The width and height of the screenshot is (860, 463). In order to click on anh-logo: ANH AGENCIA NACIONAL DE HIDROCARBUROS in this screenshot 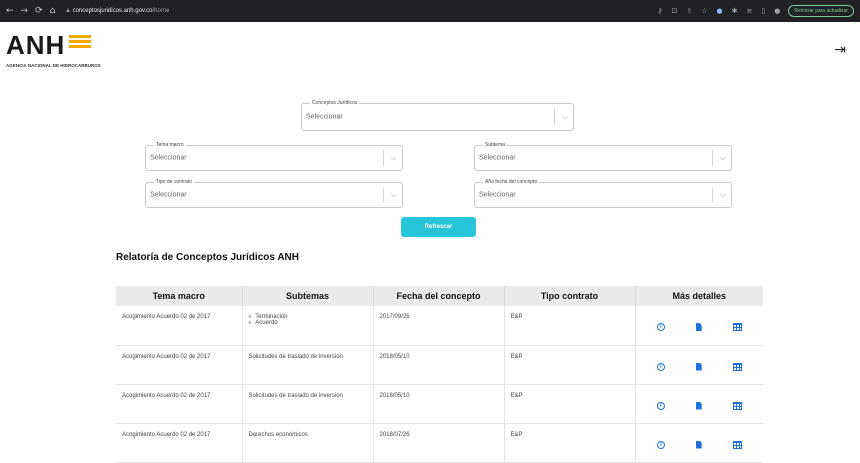, I will do `click(66, 51)`.